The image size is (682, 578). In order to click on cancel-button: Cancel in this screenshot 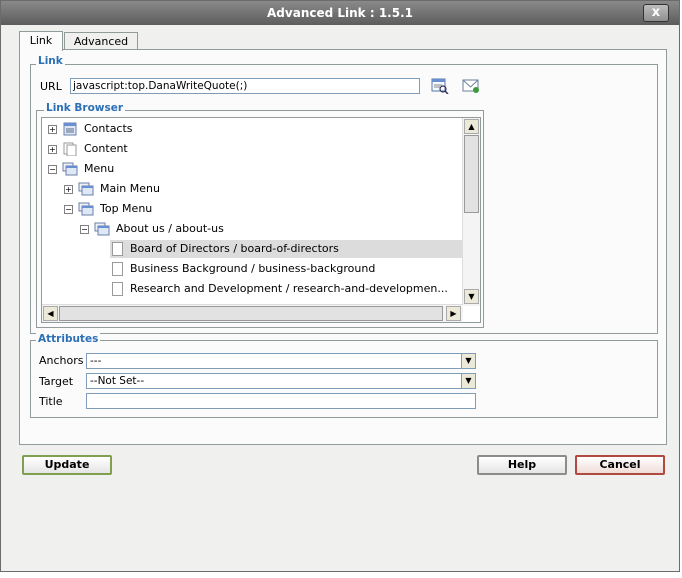, I will do `click(620, 465)`.